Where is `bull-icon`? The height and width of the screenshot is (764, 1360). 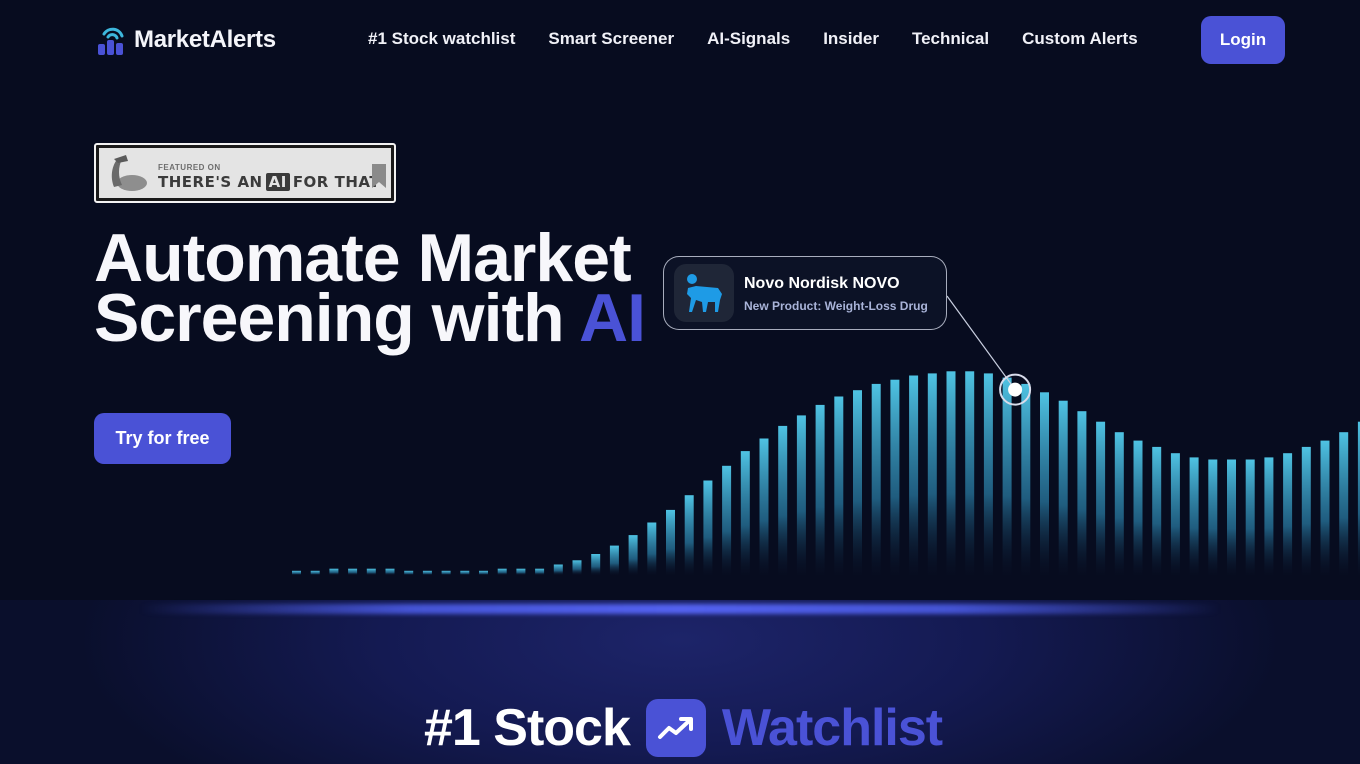 bull-icon is located at coordinates (704, 293).